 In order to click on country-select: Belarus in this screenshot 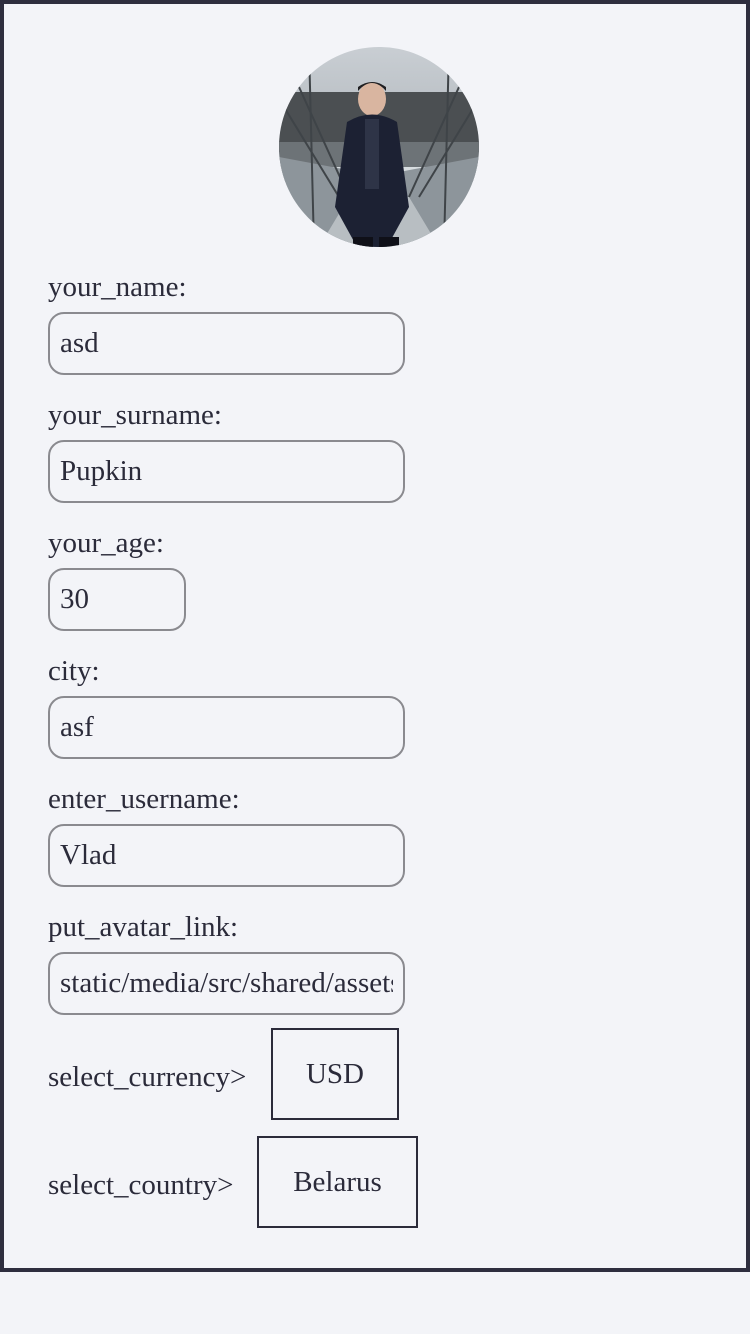, I will do `click(337, 1182)`.